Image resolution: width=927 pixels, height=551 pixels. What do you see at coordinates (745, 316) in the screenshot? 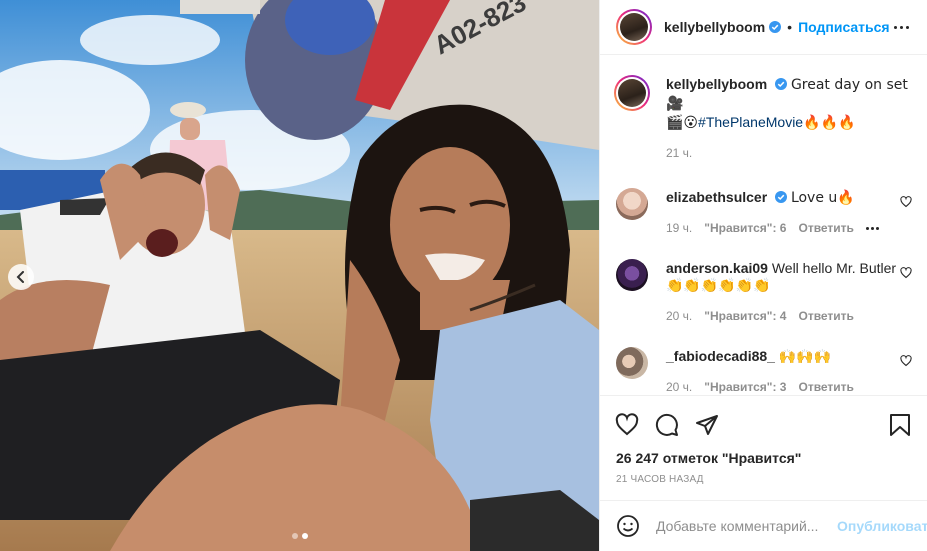
I see `comment-likes-count: "Нравится": 4` at bounding box center [745, 316].